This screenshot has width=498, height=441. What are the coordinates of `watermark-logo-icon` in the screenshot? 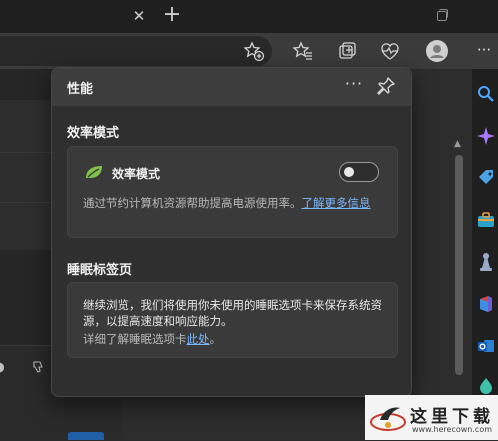 It's located at (388, 417).